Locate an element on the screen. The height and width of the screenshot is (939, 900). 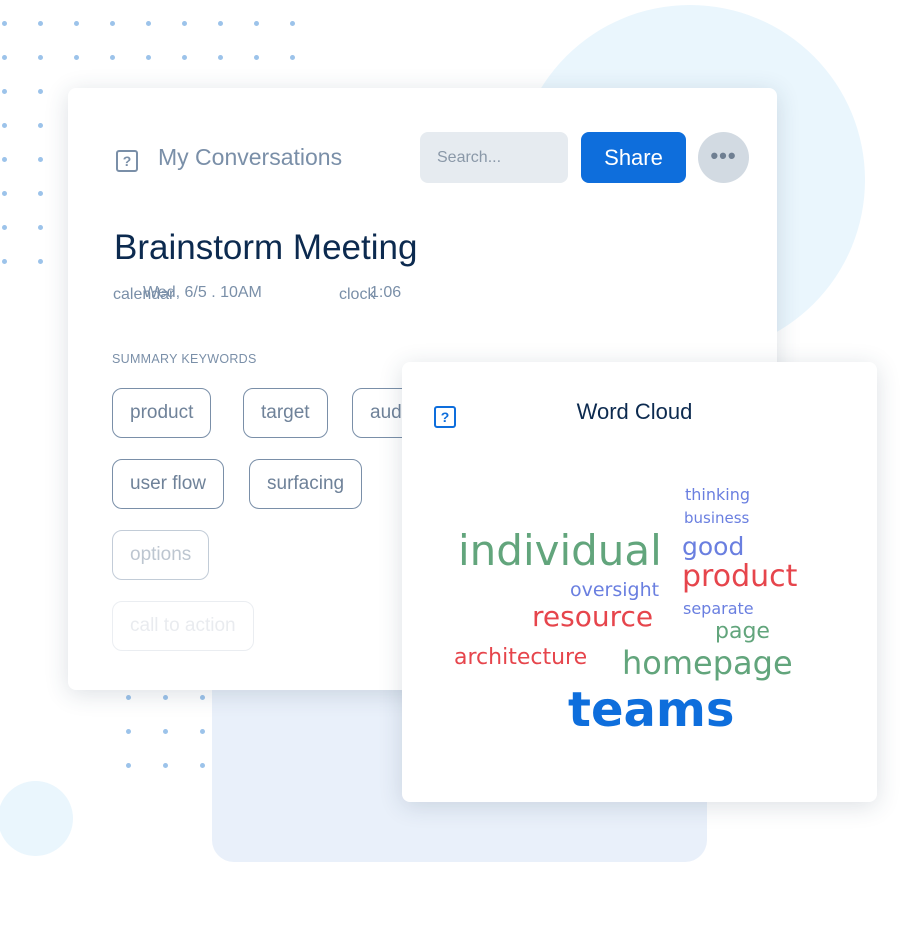
cloud-word: business is located at coordinates (717, 518).